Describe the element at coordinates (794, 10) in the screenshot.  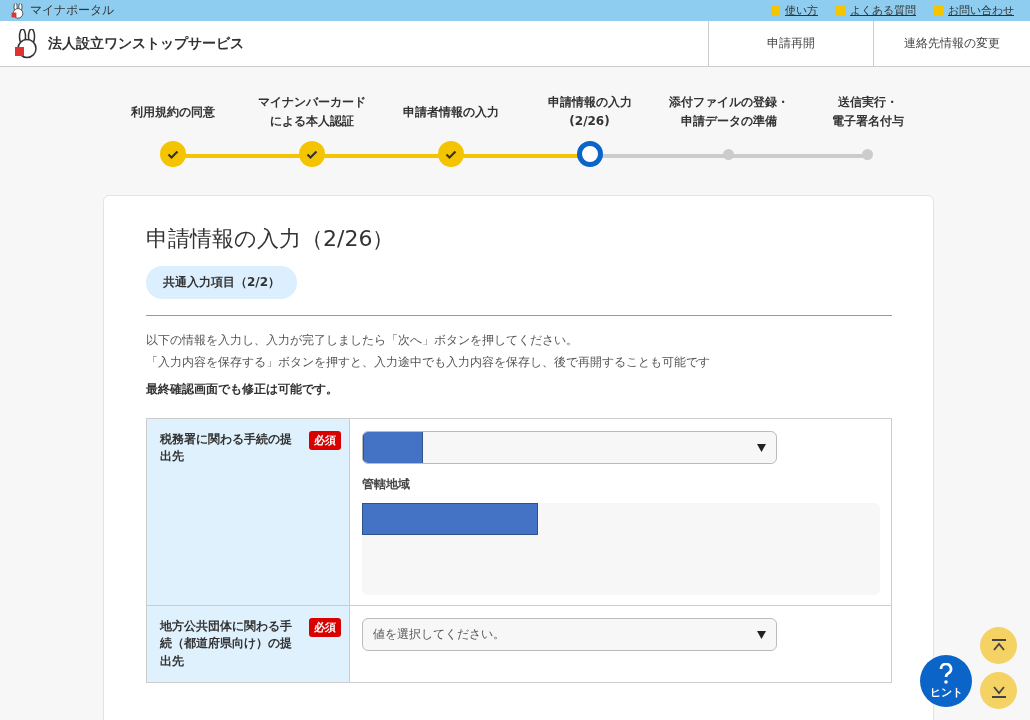
I see `help-link: 使い方` at that location.